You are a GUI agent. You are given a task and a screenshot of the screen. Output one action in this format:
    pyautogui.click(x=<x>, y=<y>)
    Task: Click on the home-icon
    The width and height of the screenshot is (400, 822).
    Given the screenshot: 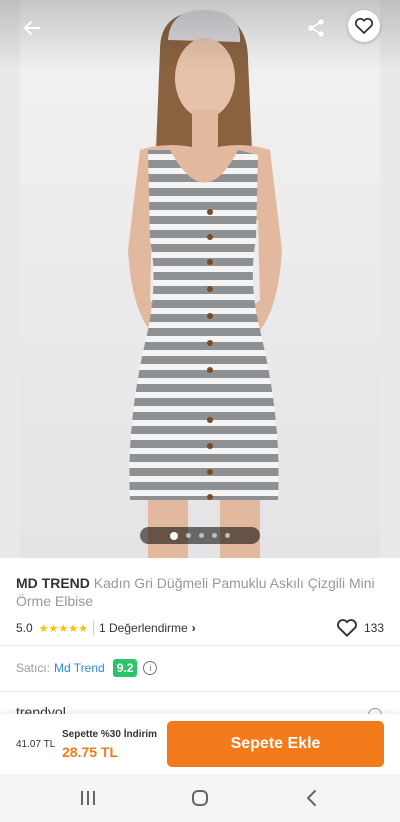 What is the action you would take?
    pyautogui.click(x=200, y=798)
    